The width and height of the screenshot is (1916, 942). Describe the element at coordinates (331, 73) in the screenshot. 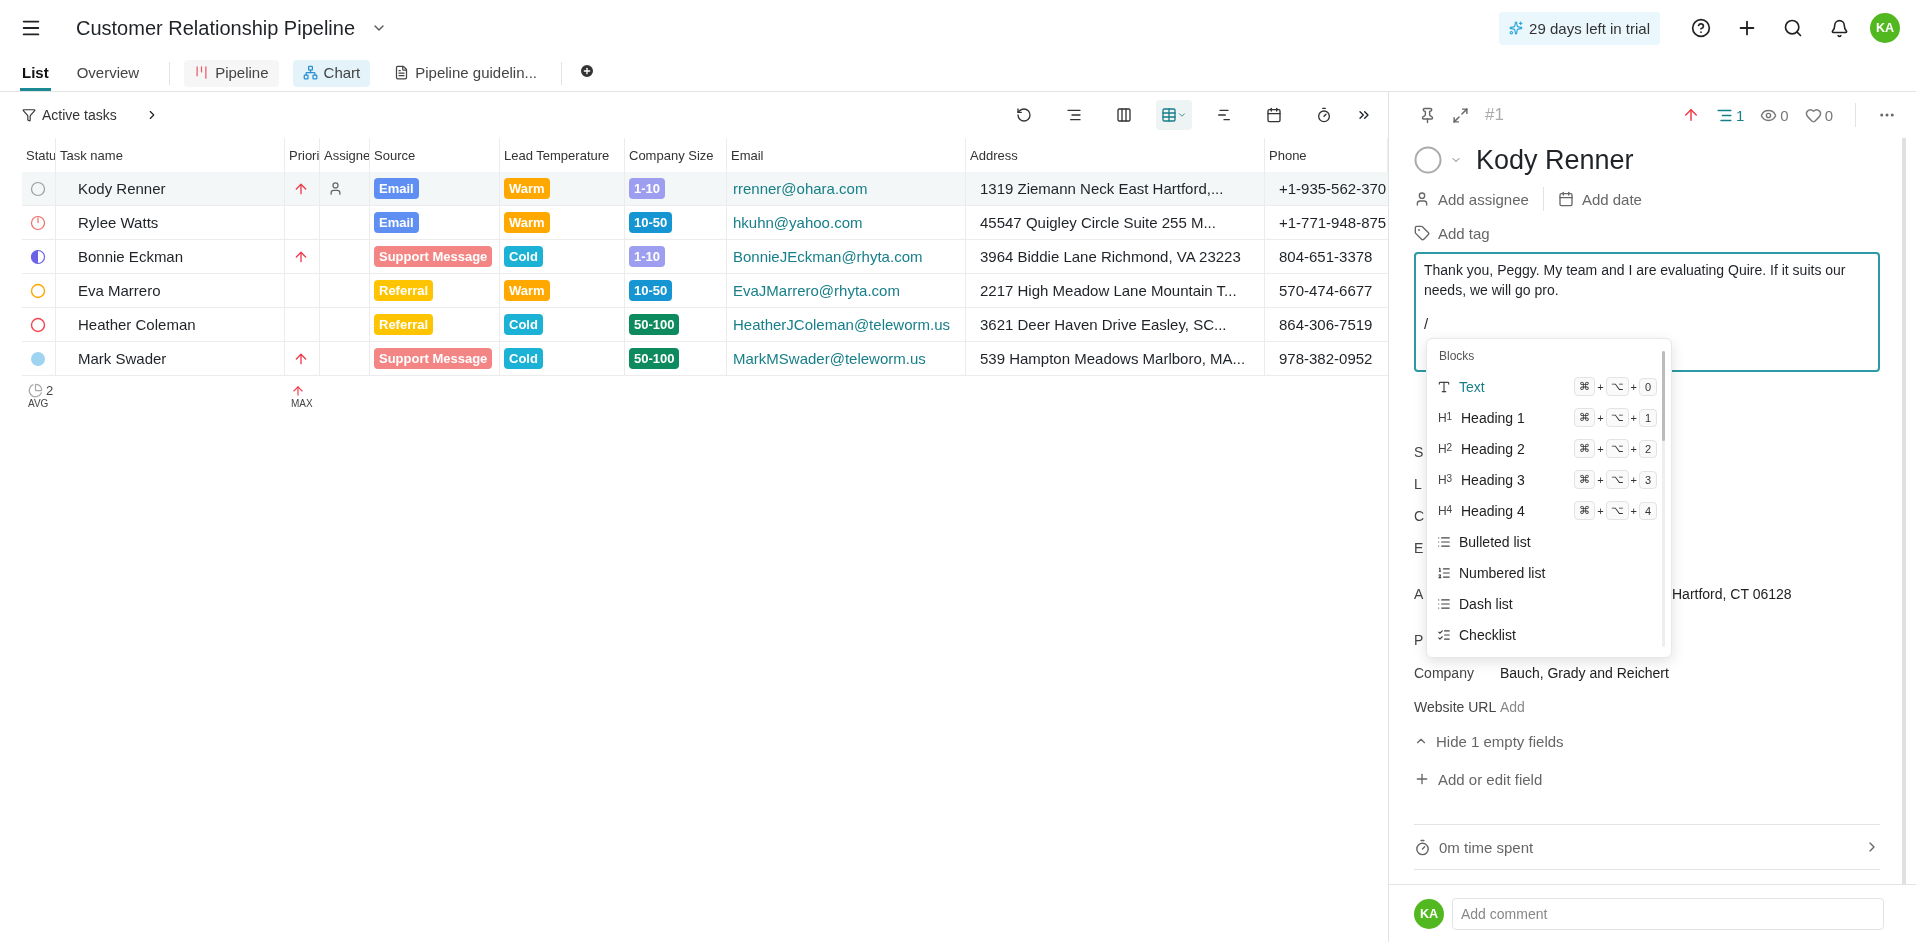

I see `view-tab: Chart` at that location.